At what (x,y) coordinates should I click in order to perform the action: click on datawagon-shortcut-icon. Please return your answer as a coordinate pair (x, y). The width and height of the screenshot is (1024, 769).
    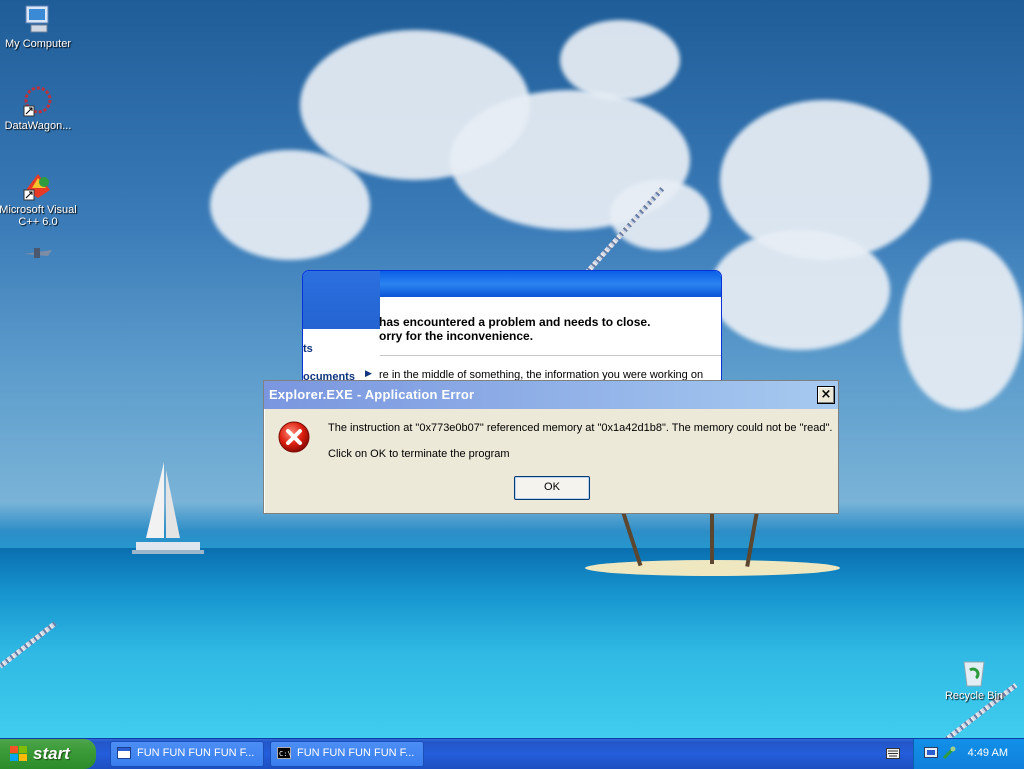
    Looking at the image, I should click on (38, 102).